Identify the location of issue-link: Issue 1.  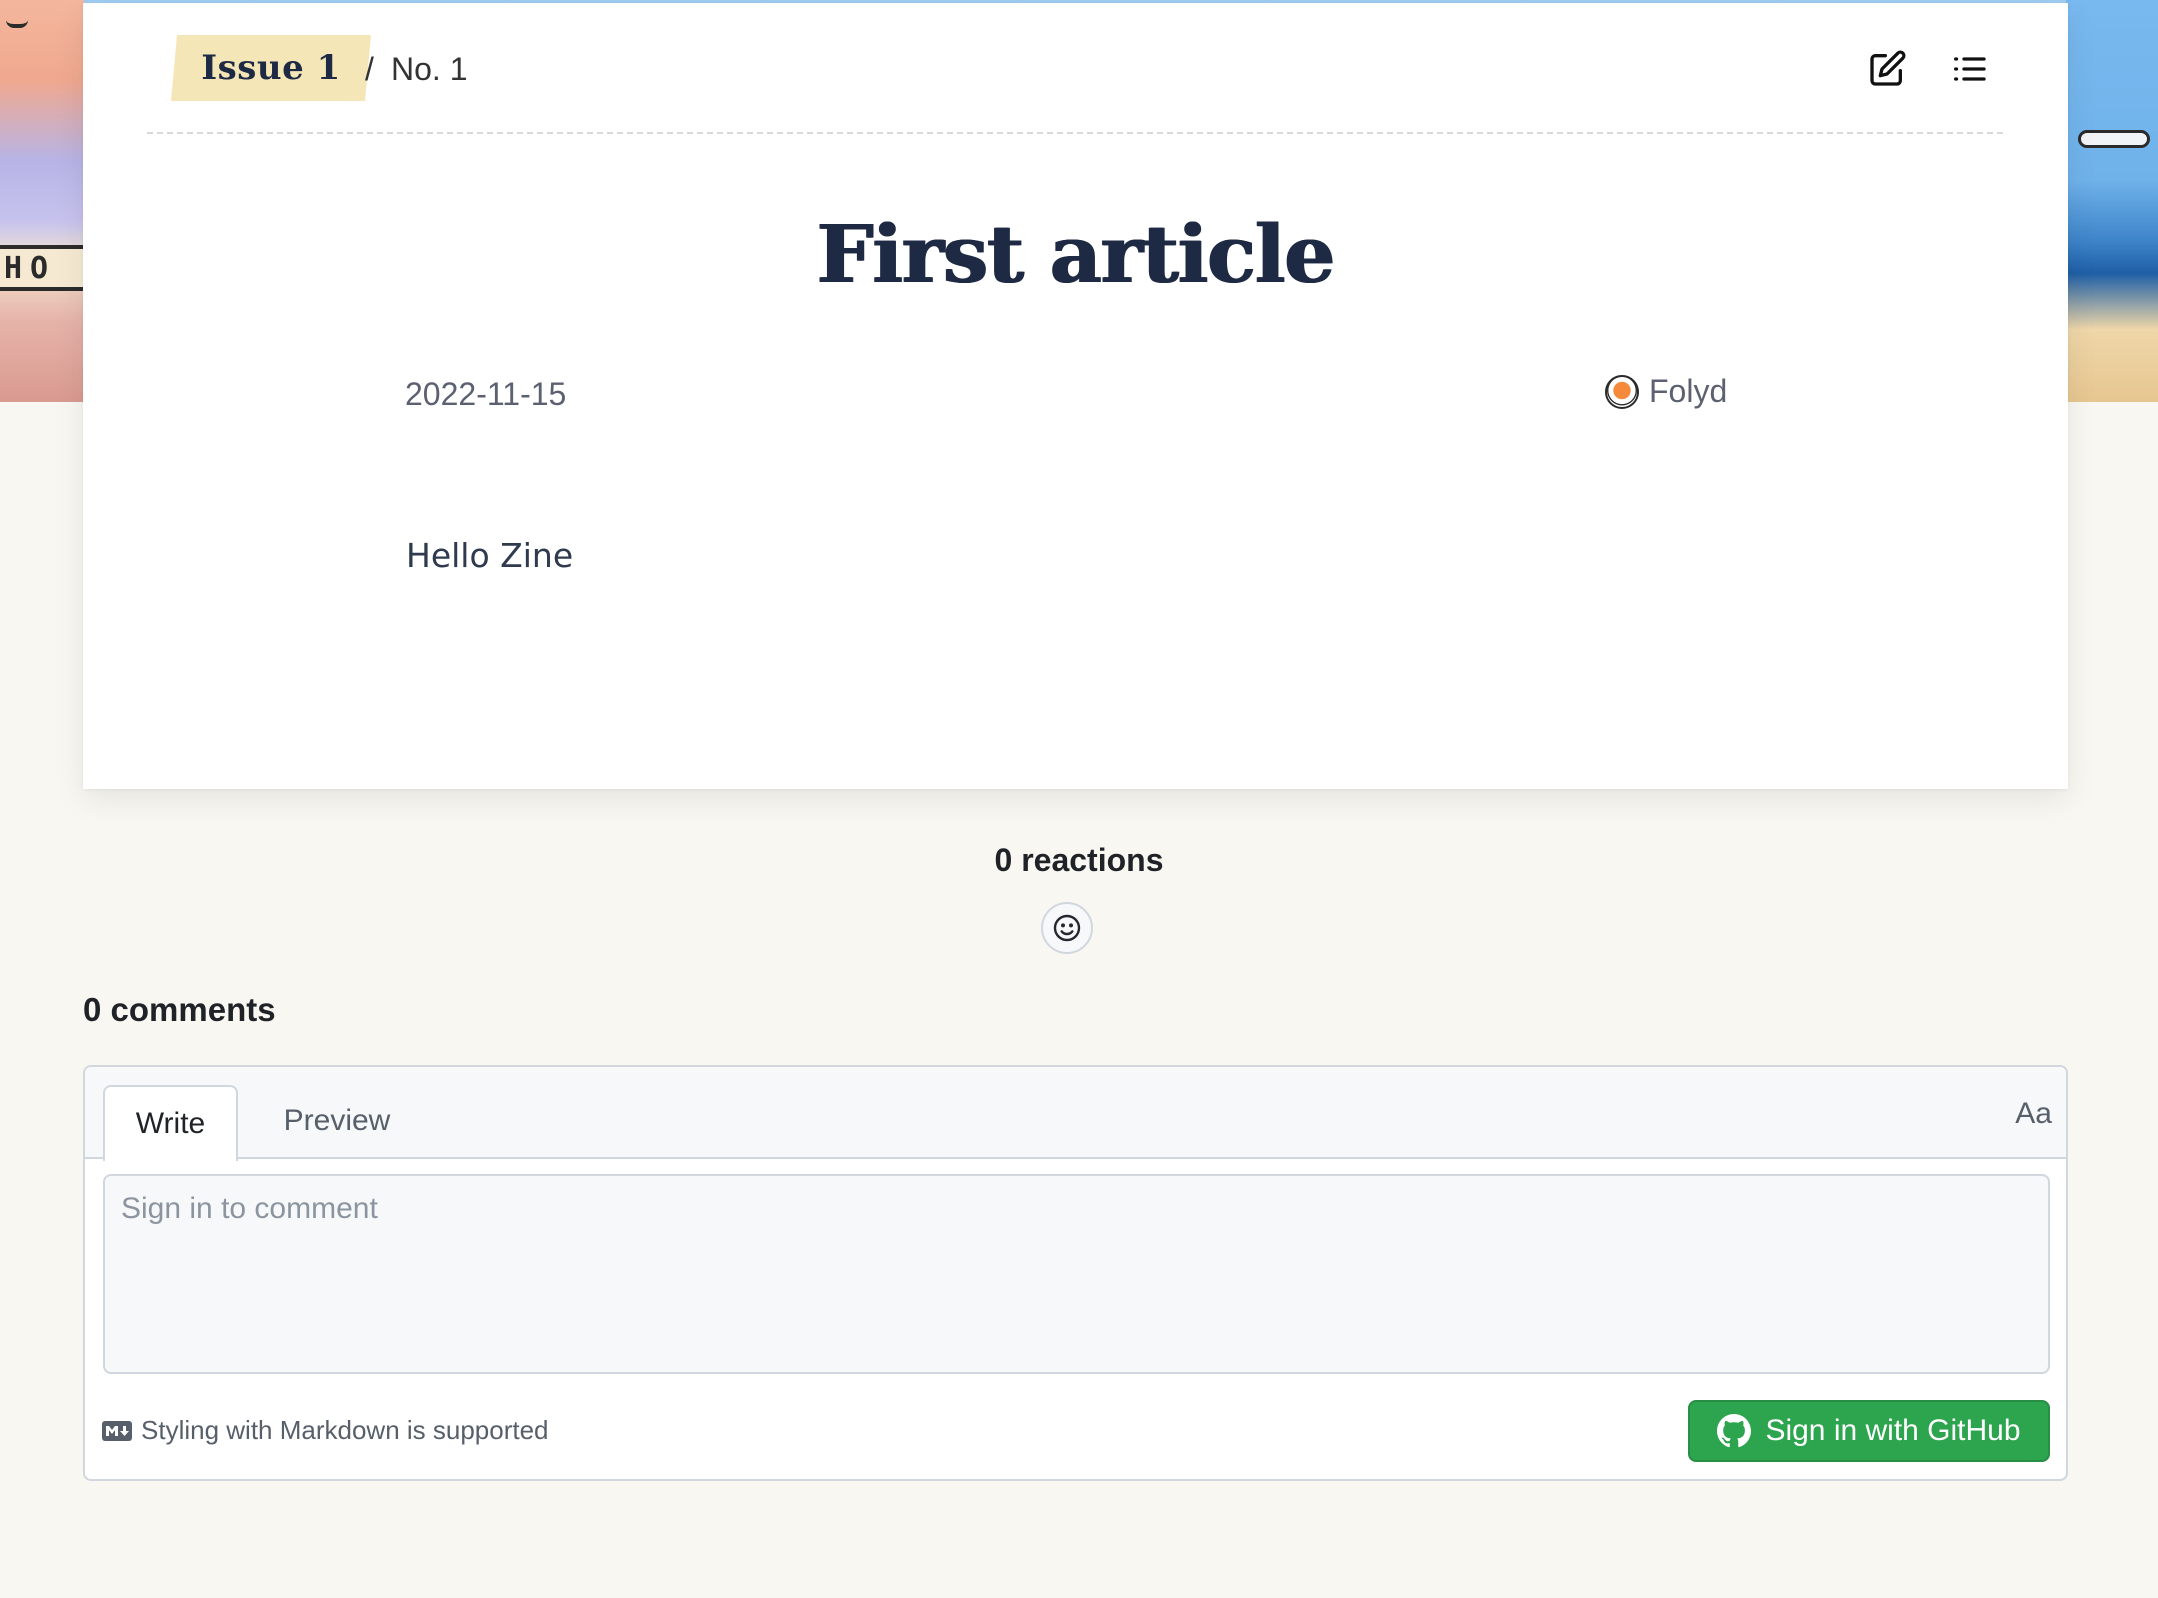
(271, 68).